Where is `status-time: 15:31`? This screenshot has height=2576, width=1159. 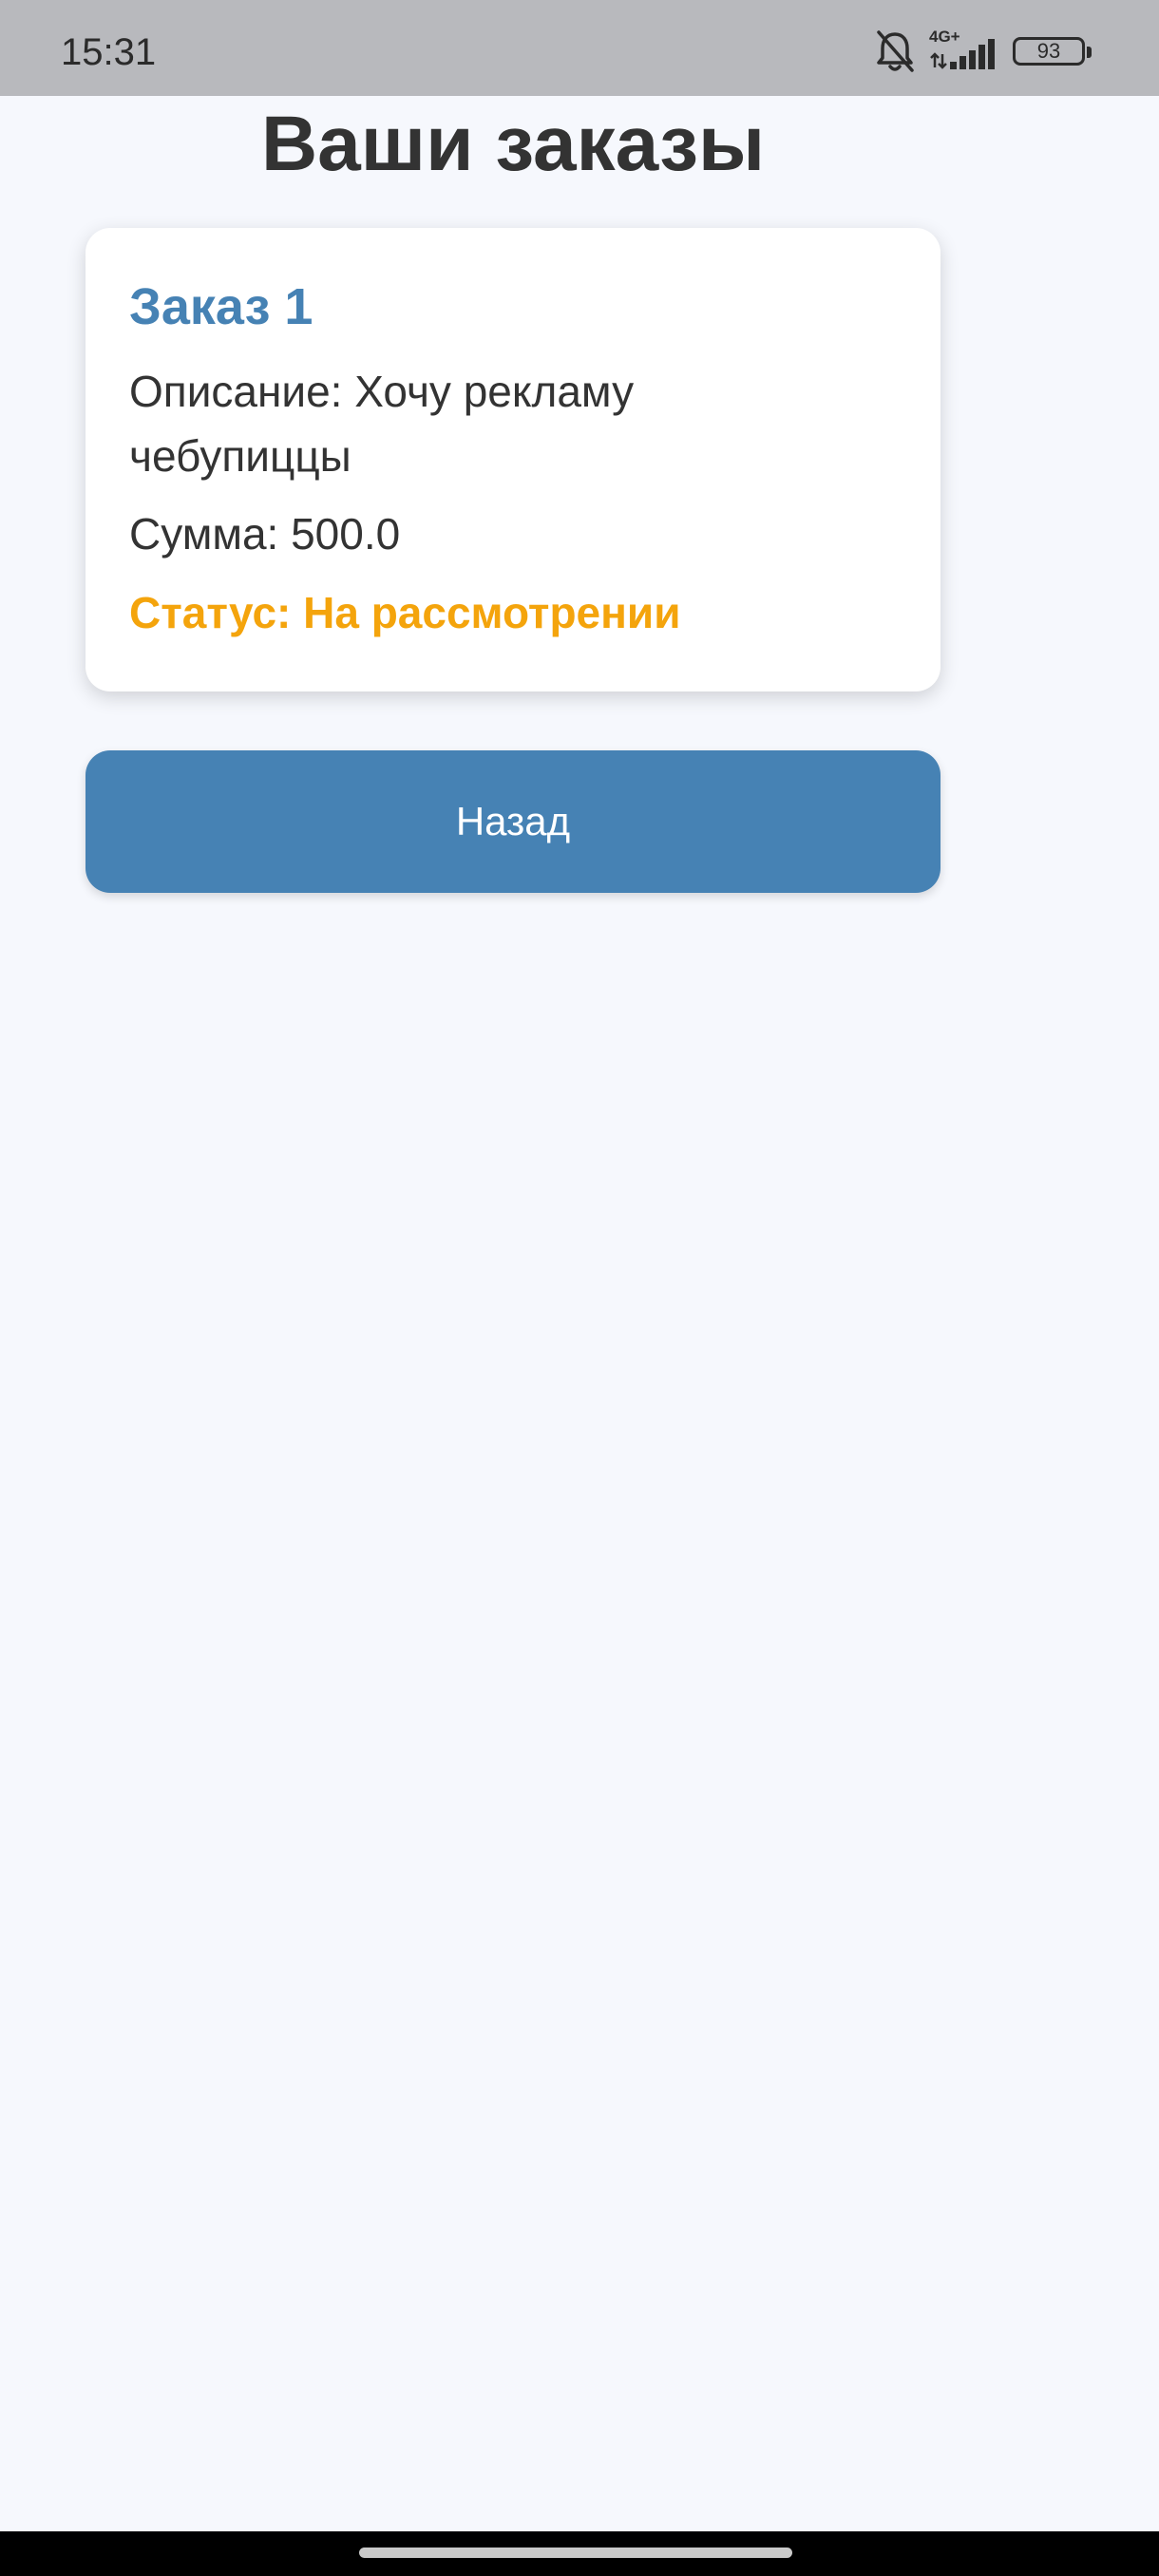
status-time: 15:31 is located at coordinates (109, 52).